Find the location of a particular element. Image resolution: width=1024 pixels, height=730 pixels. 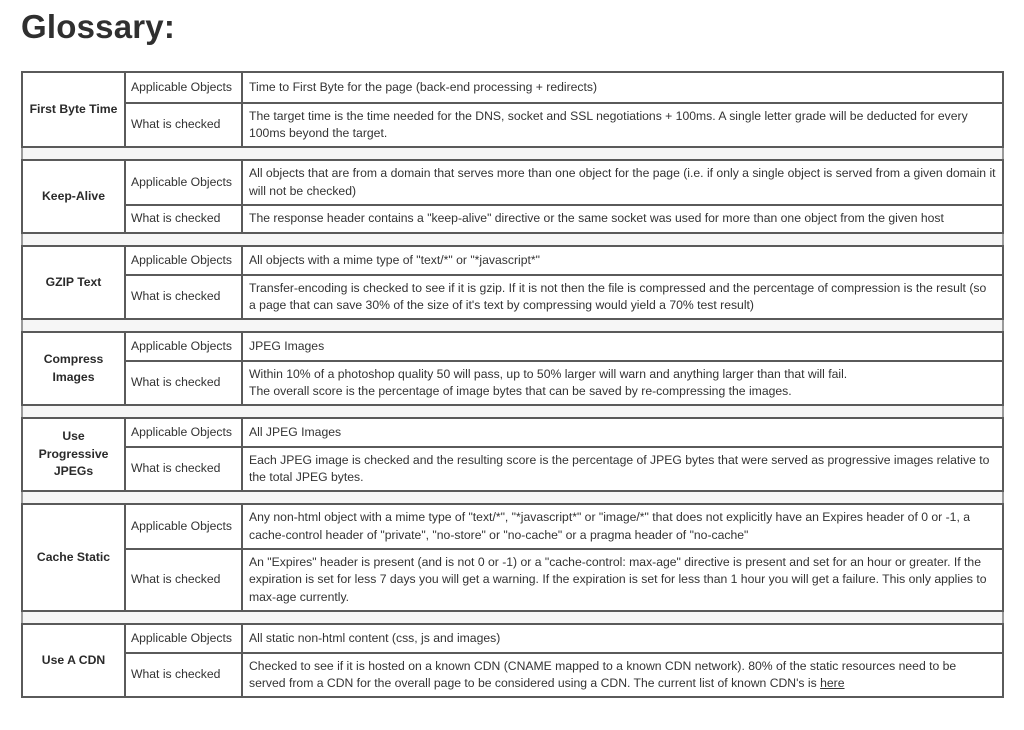

term-use-a-cdn: Use A CDN is located at coordinates (73, 660).